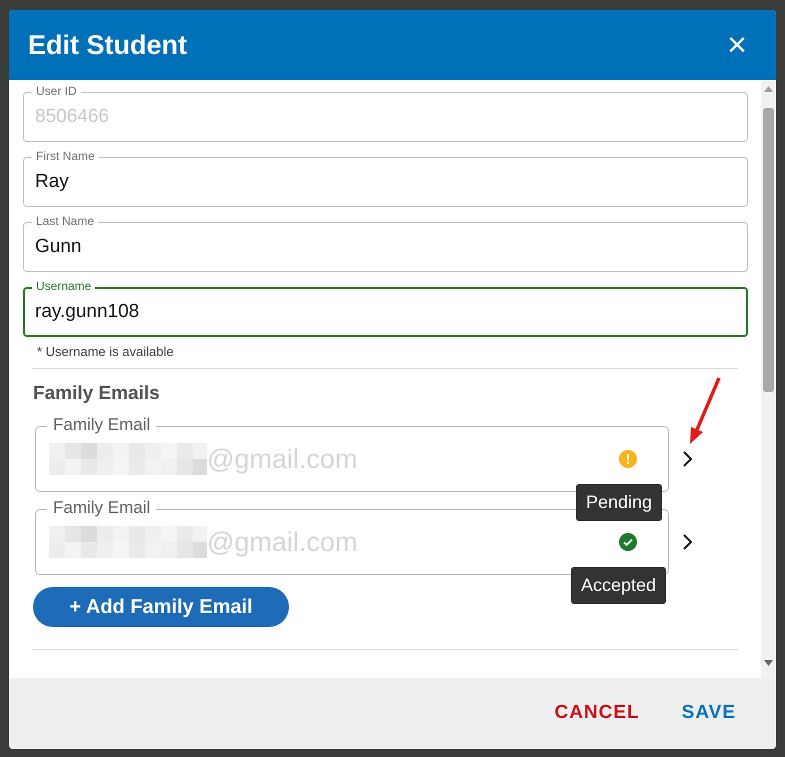 This screenshot has height=757, width=785. I want to click on cancel-button: CANCEL, so click(597, 713).